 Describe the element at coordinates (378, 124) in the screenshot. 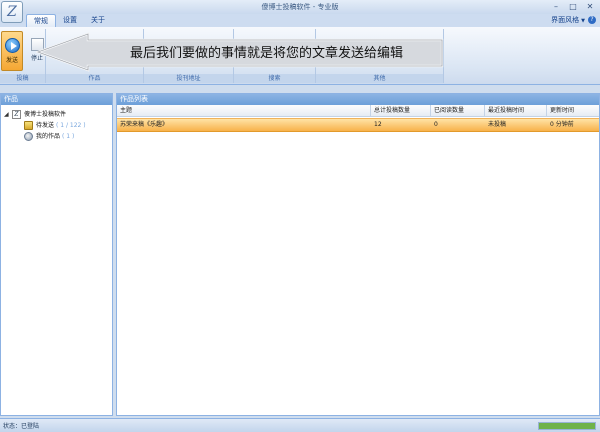

I see `cell-total: 12` at that location.